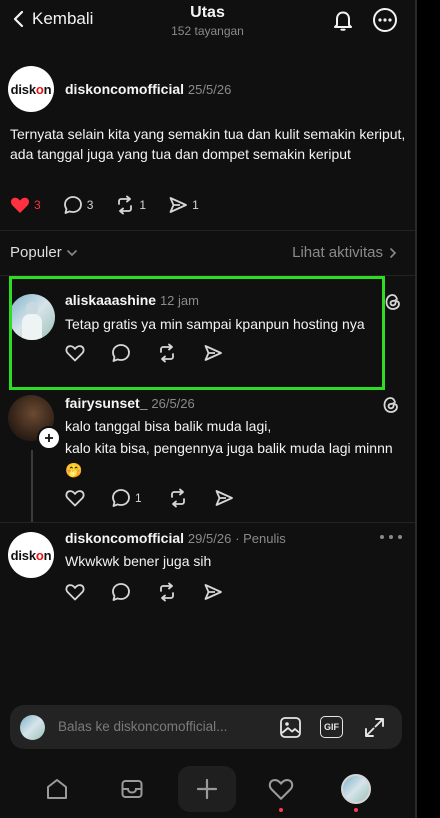 This screenshot has height=818, width=440. I want to click on reply-time: 26/5/26, so click(173, 403).